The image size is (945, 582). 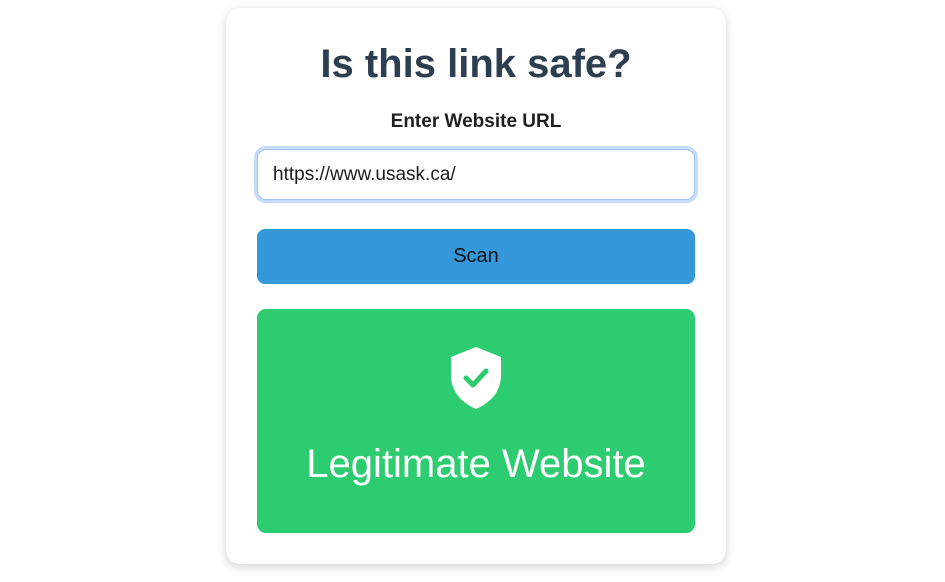 I want to click on scan-button: Scan, so click(x=476, y=256).